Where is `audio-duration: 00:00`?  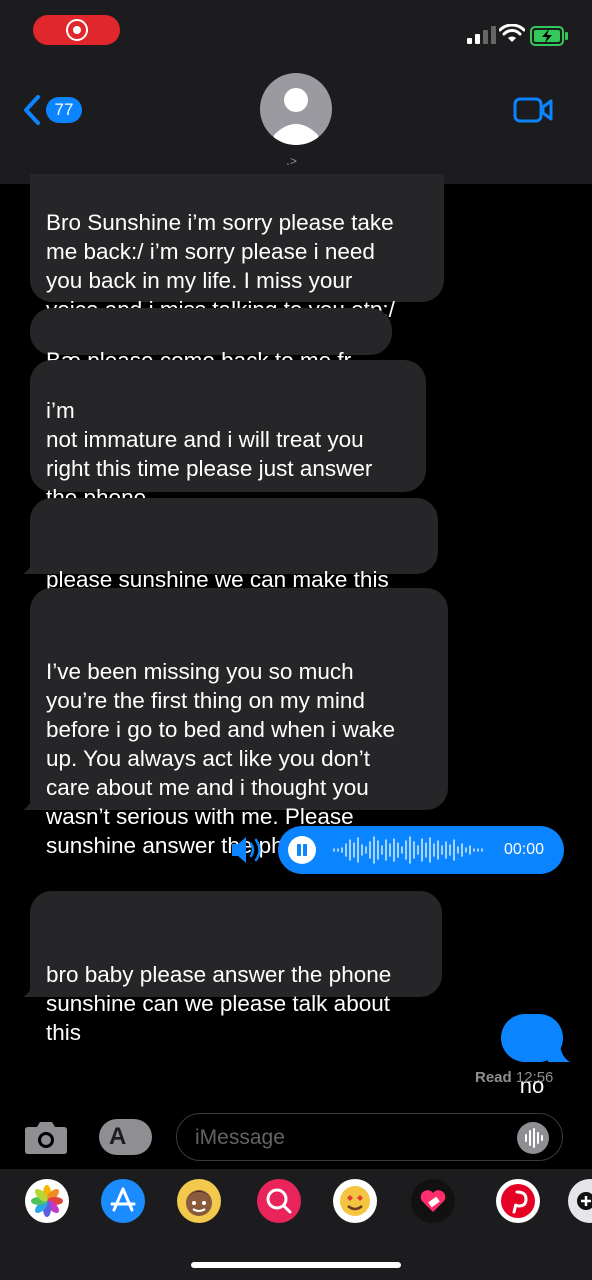 audio-duration: 00:00 is located at coordinates (524, 849).